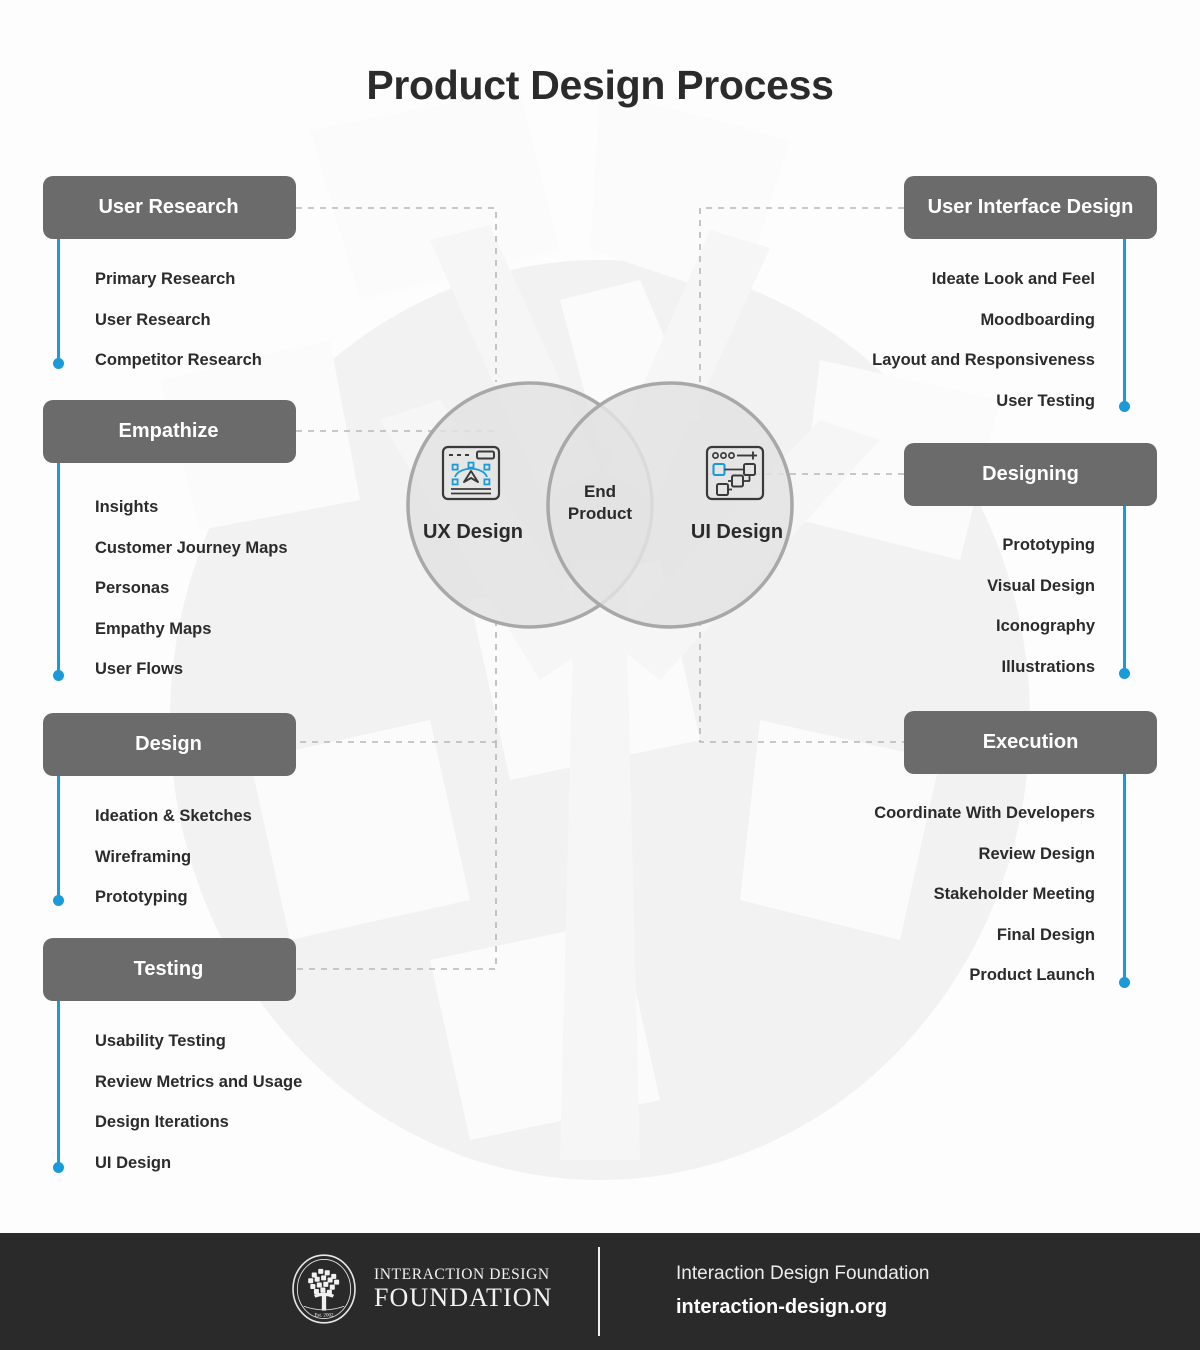 This screenshot has width=1200, height=1350. I want to click on rail-design, so click(58, 838).